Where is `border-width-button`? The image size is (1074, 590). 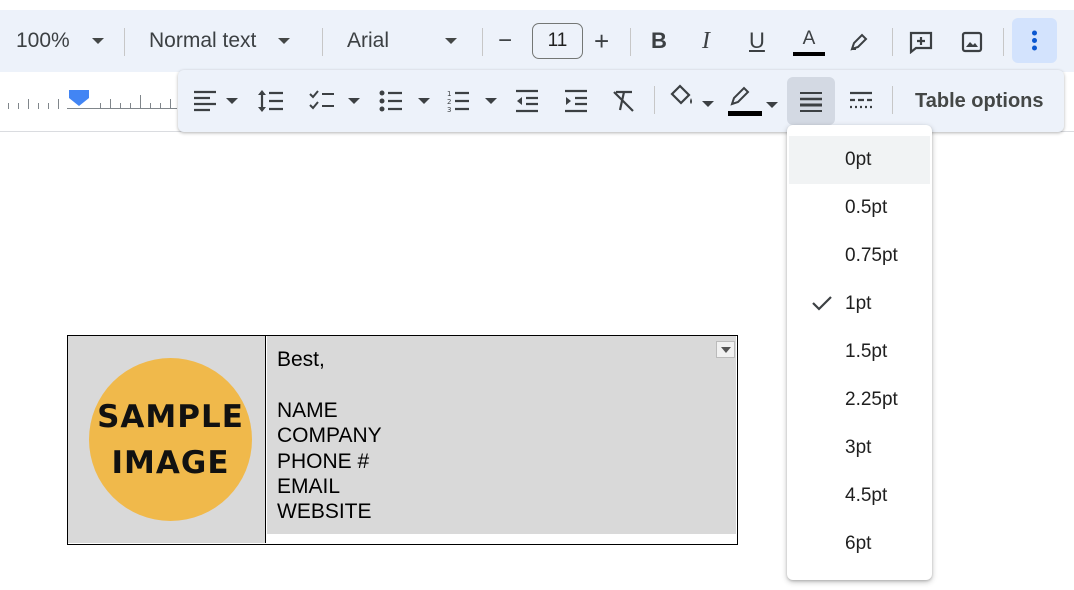
border-width-button is located at coordinates (811, 101).